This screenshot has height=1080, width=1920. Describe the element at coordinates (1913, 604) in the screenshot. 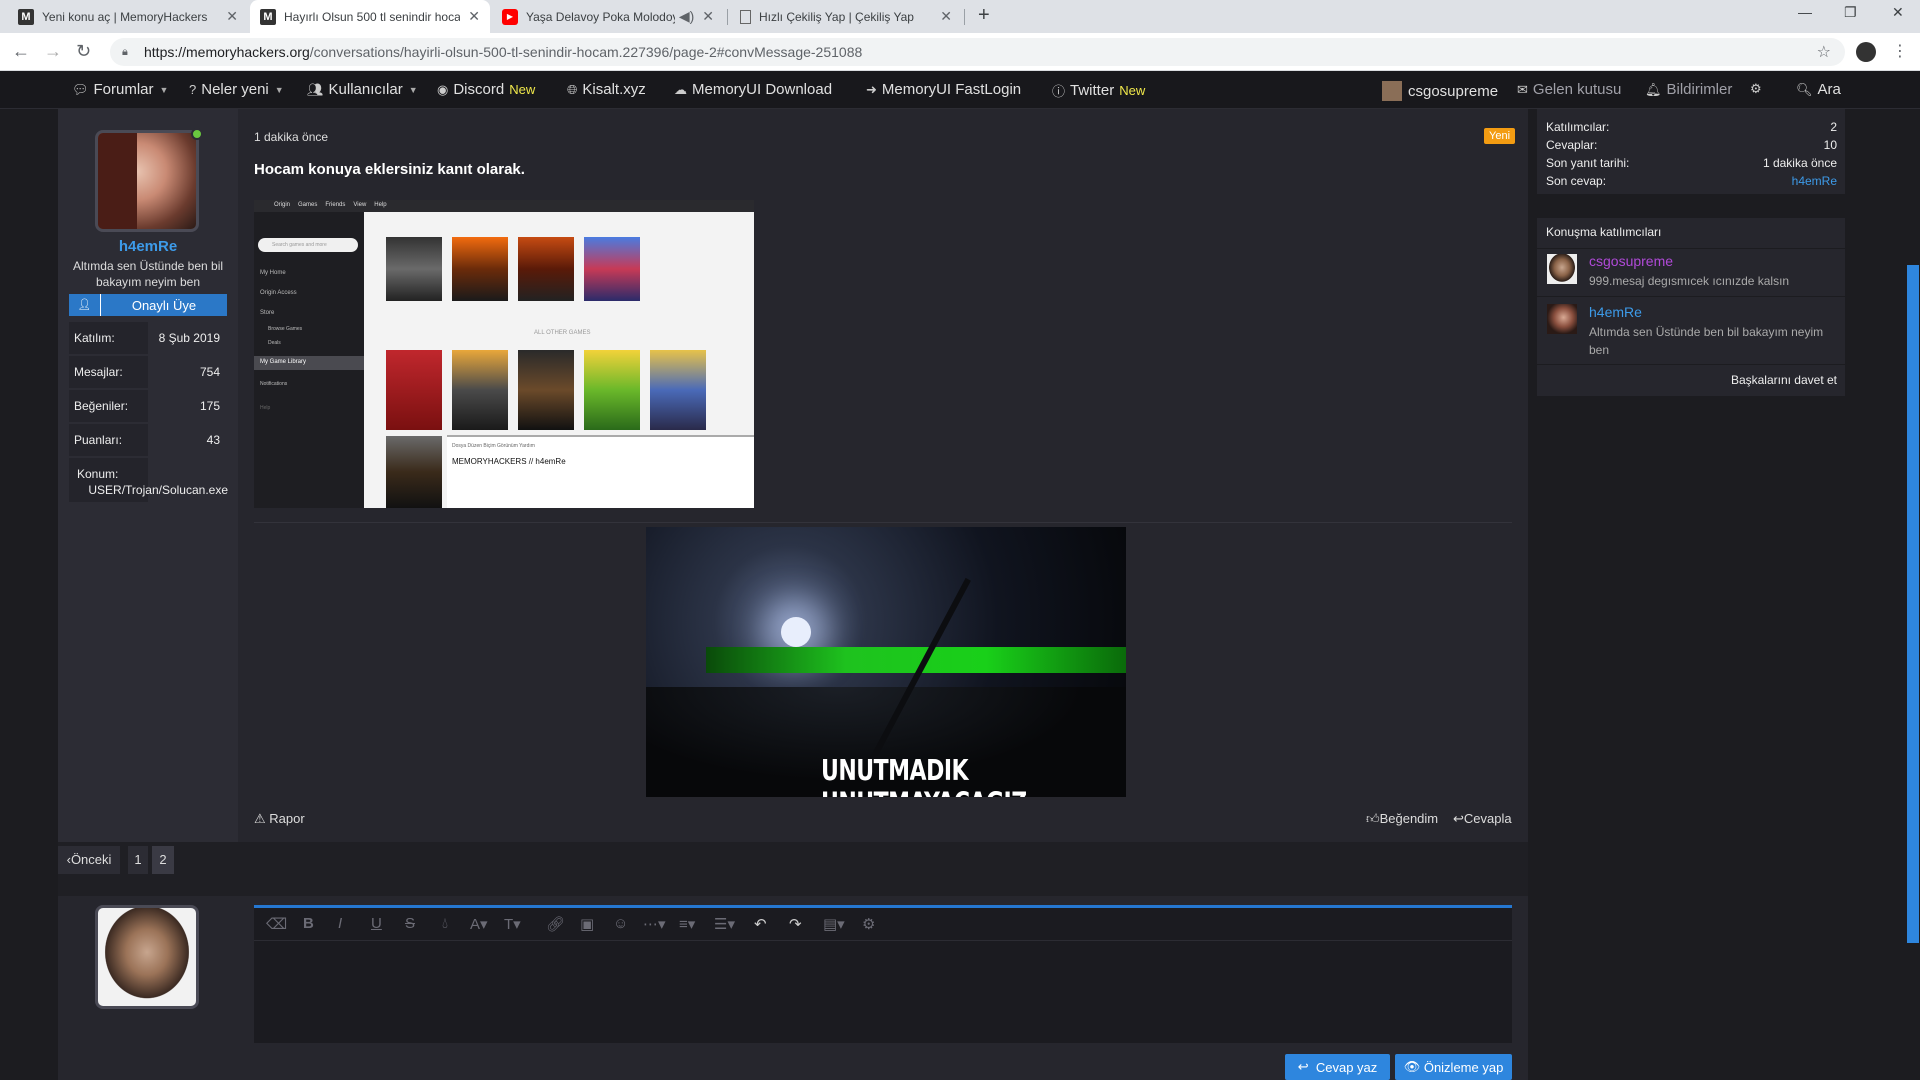

I see `scrollbar-thumb` at that location.